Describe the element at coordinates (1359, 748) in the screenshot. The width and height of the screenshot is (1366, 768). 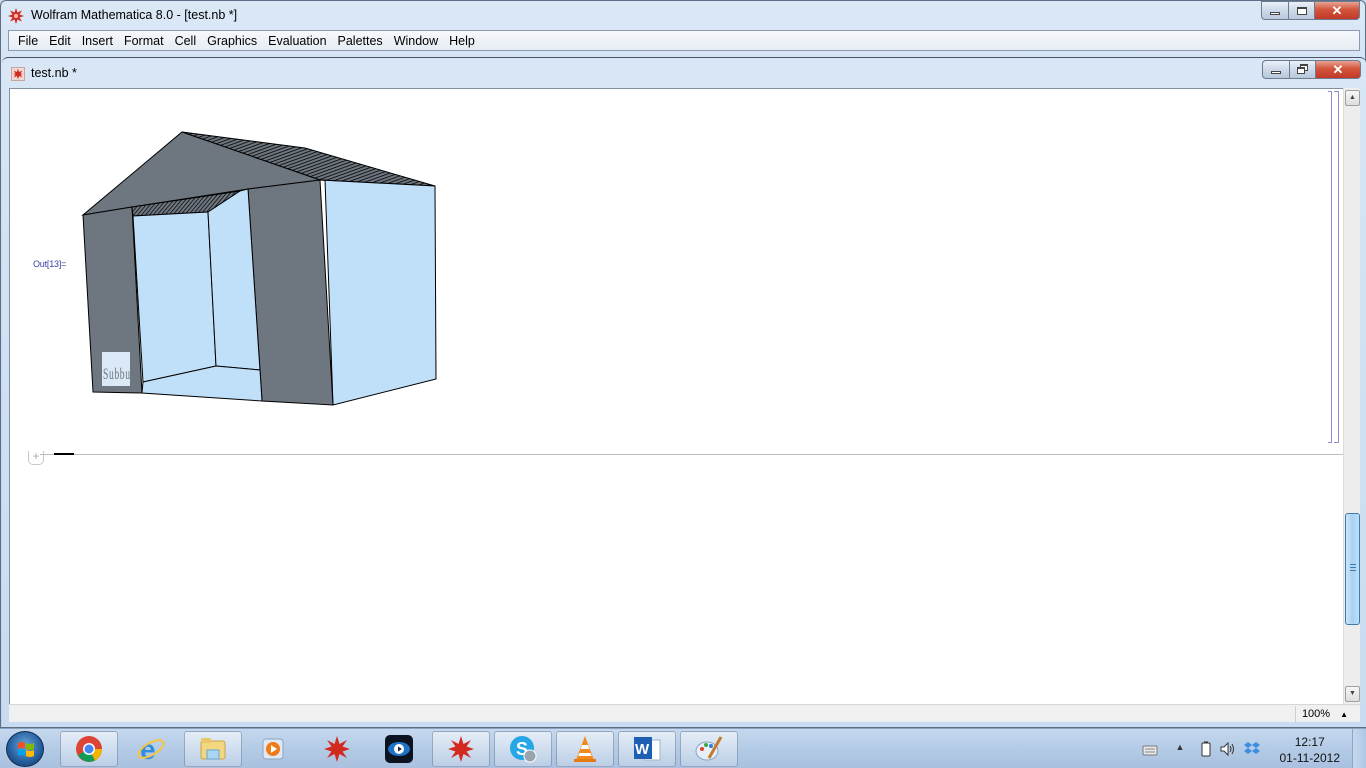
I see `show-desktop-button` at that location.